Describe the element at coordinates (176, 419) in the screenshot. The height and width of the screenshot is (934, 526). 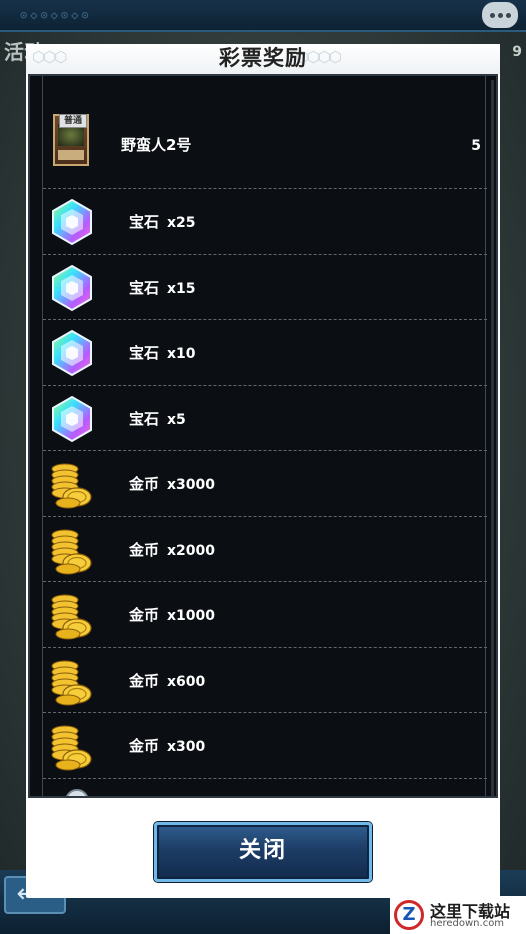
I see `reward-amount: x5` at that location.